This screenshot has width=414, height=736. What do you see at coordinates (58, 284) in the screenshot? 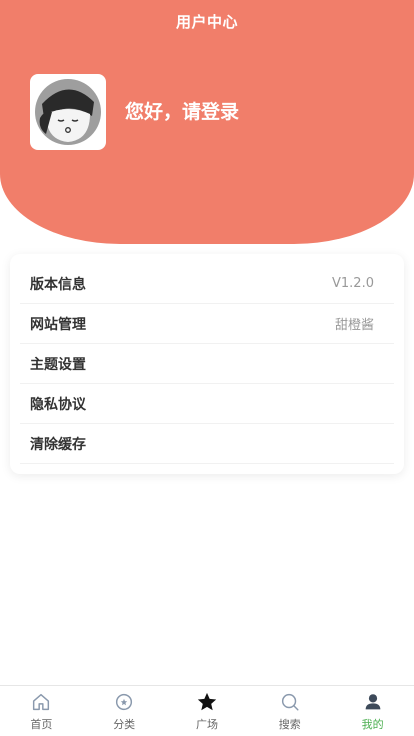
I see `menu-item-label: 版本信息` at bounding box center [58, 284].